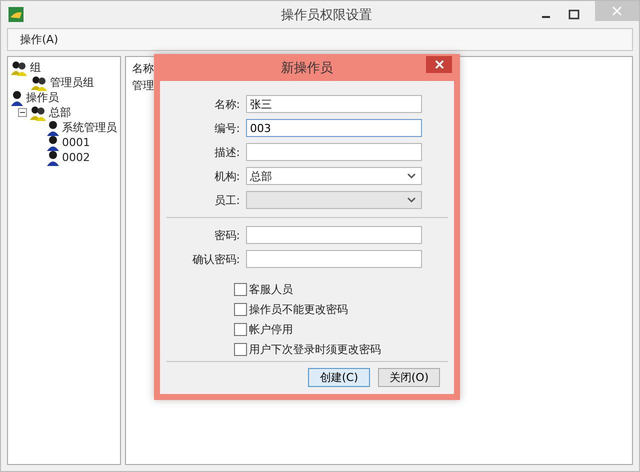  Describe the element at coordinates (89, 127) in the screenshot. I see `tree-item: 系统管理员` at that location.